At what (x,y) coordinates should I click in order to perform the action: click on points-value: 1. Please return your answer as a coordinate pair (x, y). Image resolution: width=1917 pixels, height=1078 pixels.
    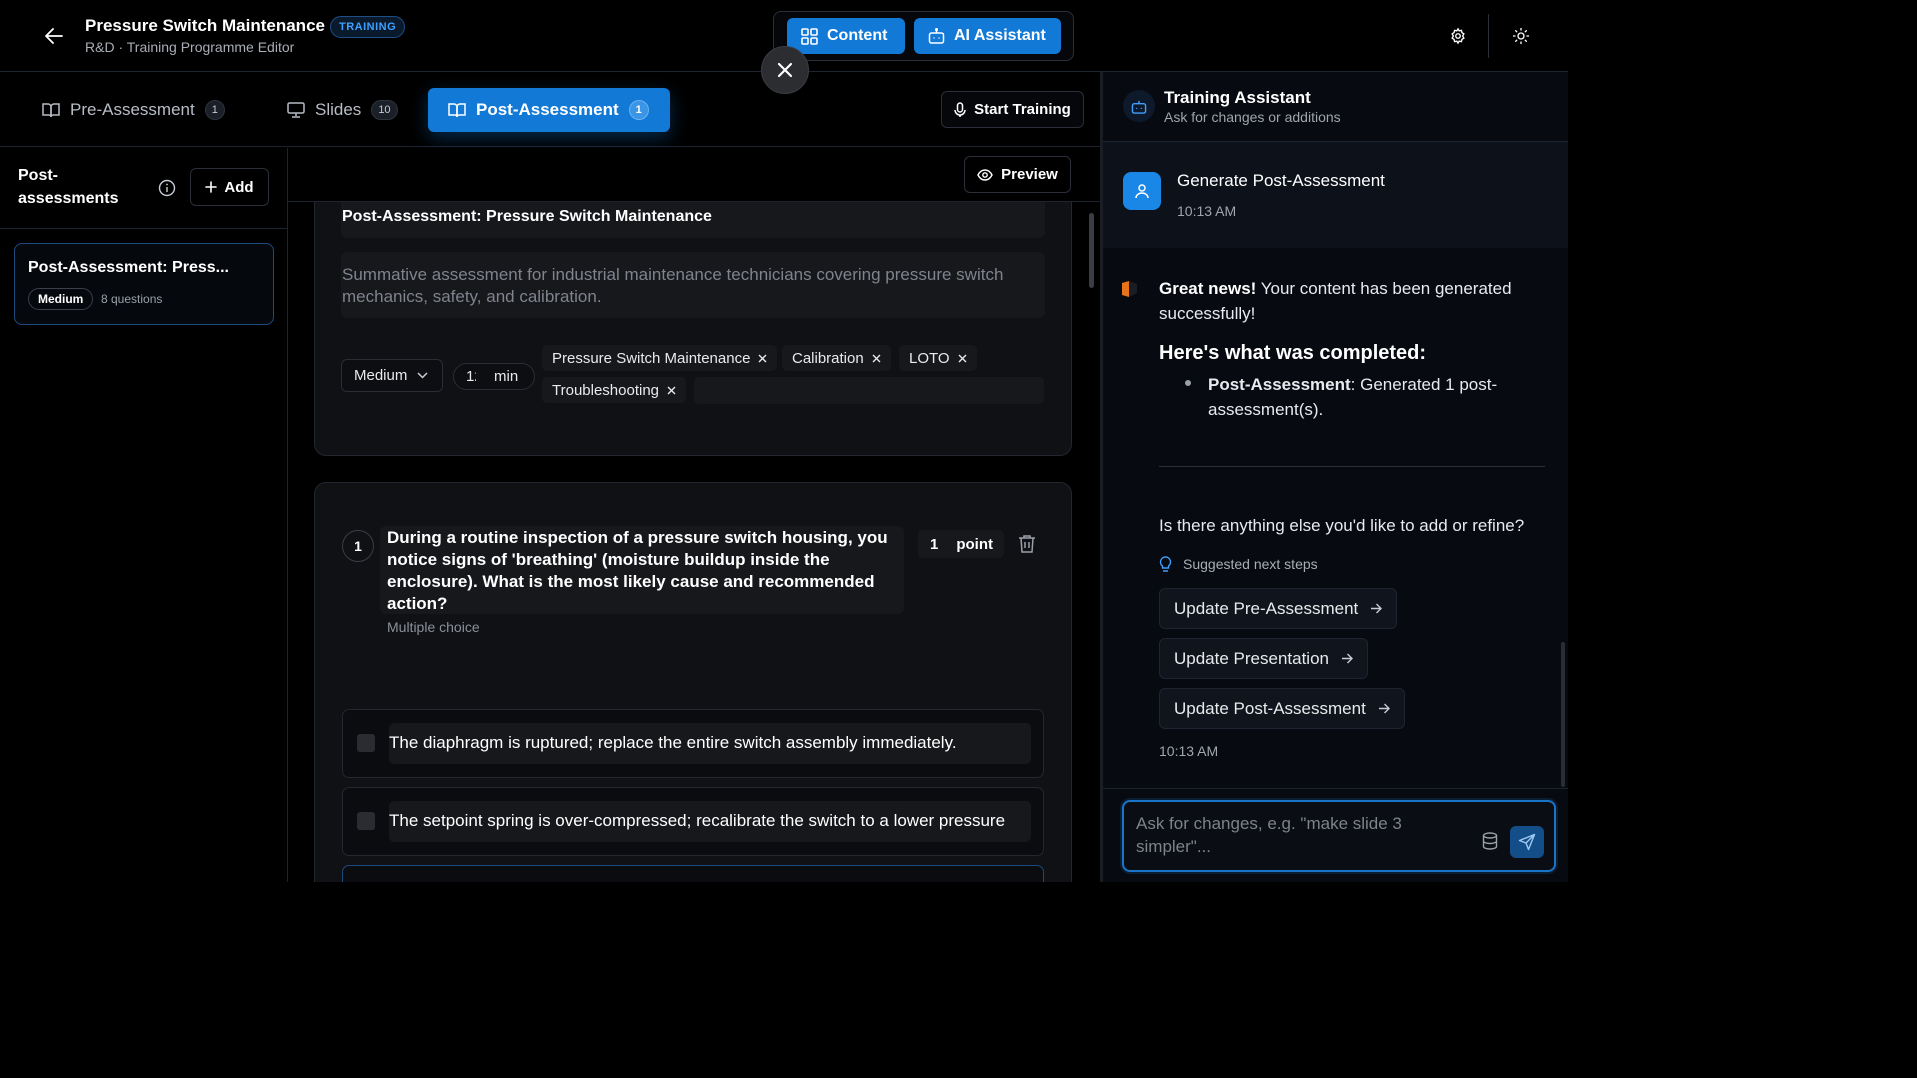
    Looking at the image, I should click on (934, 544).